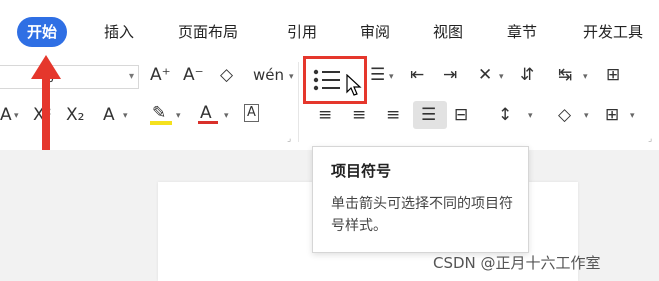 This screenshot has height=281, width=659. What do you see at coordinates (354, 85) in the screenshot?
I see `mouse-cursor-icon` at bounding box center [354, 85].